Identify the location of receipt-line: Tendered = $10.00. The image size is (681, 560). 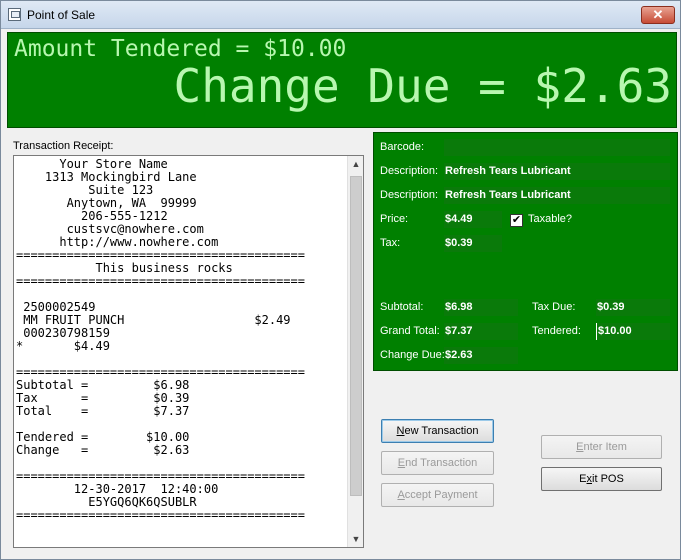
(103, 437).